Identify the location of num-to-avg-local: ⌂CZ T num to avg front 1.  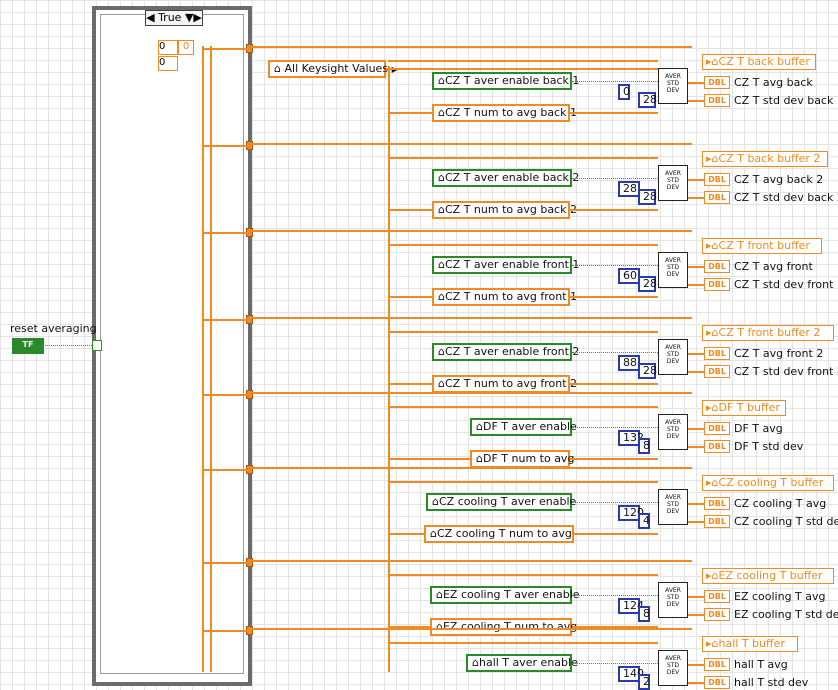
(504, 297).